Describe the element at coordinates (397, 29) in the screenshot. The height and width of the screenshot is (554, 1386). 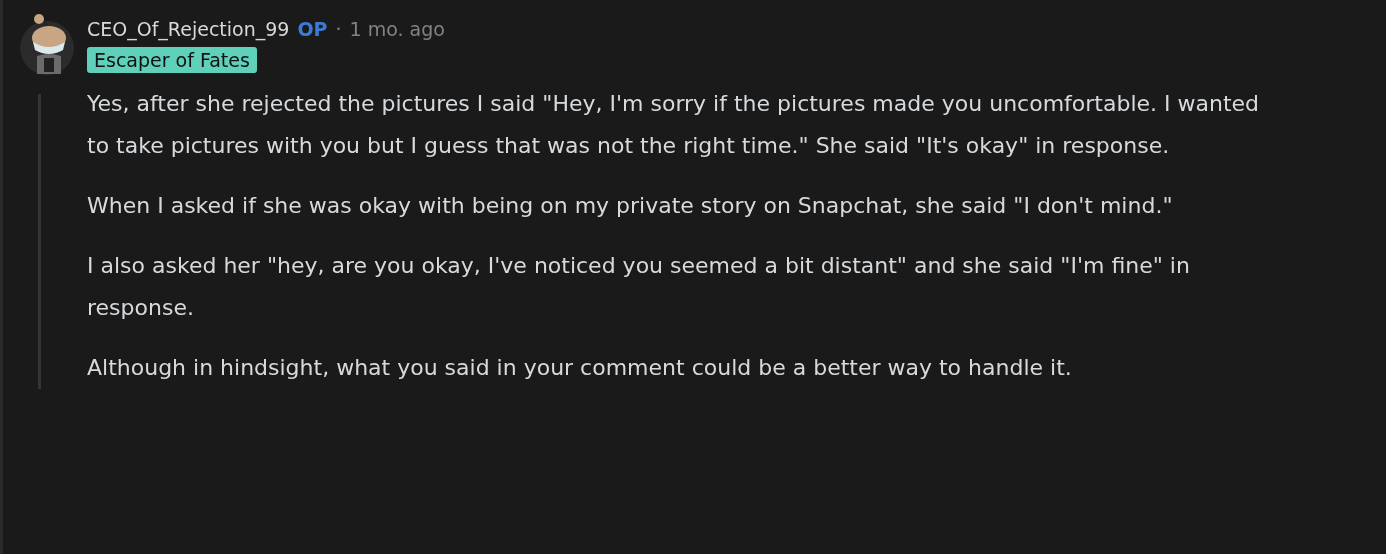
I see `timestamp: 1 mo. ago` at that location.